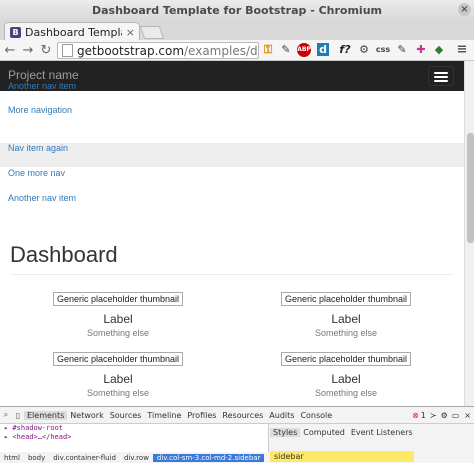 The height and width of the screenshot is (463, 474). What do you see at coordinates (232, 117) in the screenshot?
I see `sidebar-item: More navigation` at bounding box center [232, 117].